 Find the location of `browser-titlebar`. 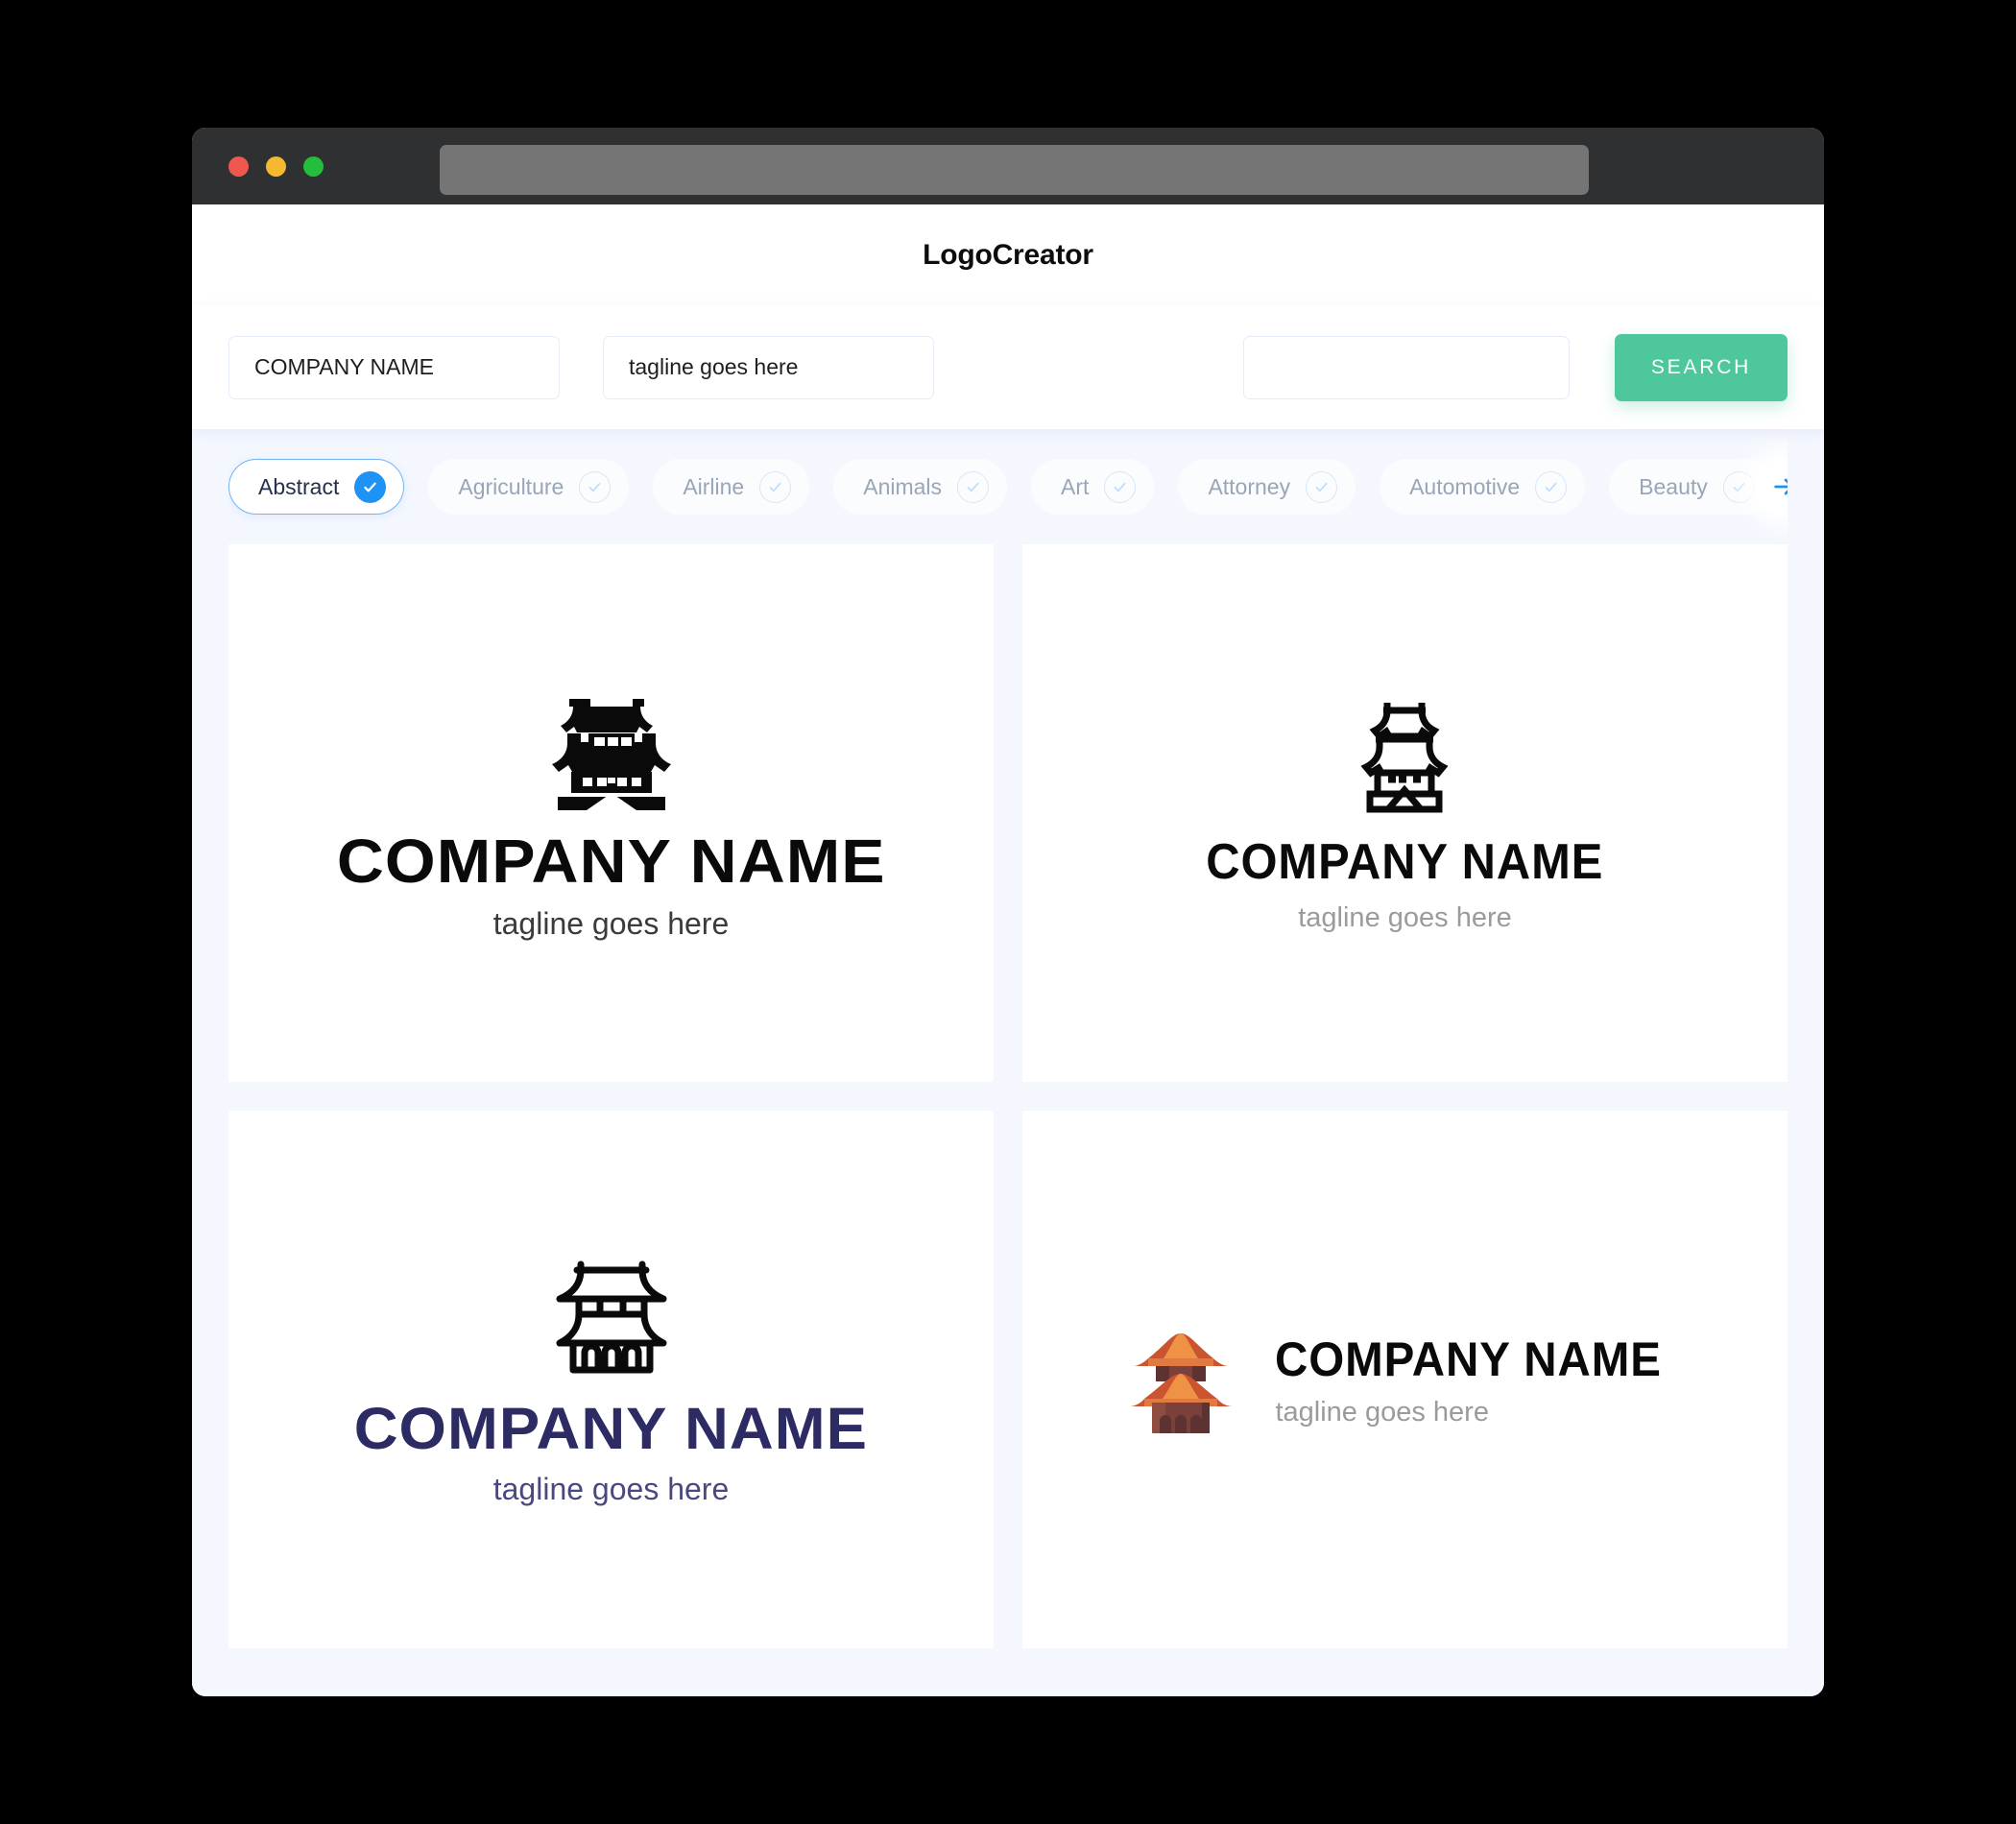

browser-titlebar is located at coordinates (1008, 166).